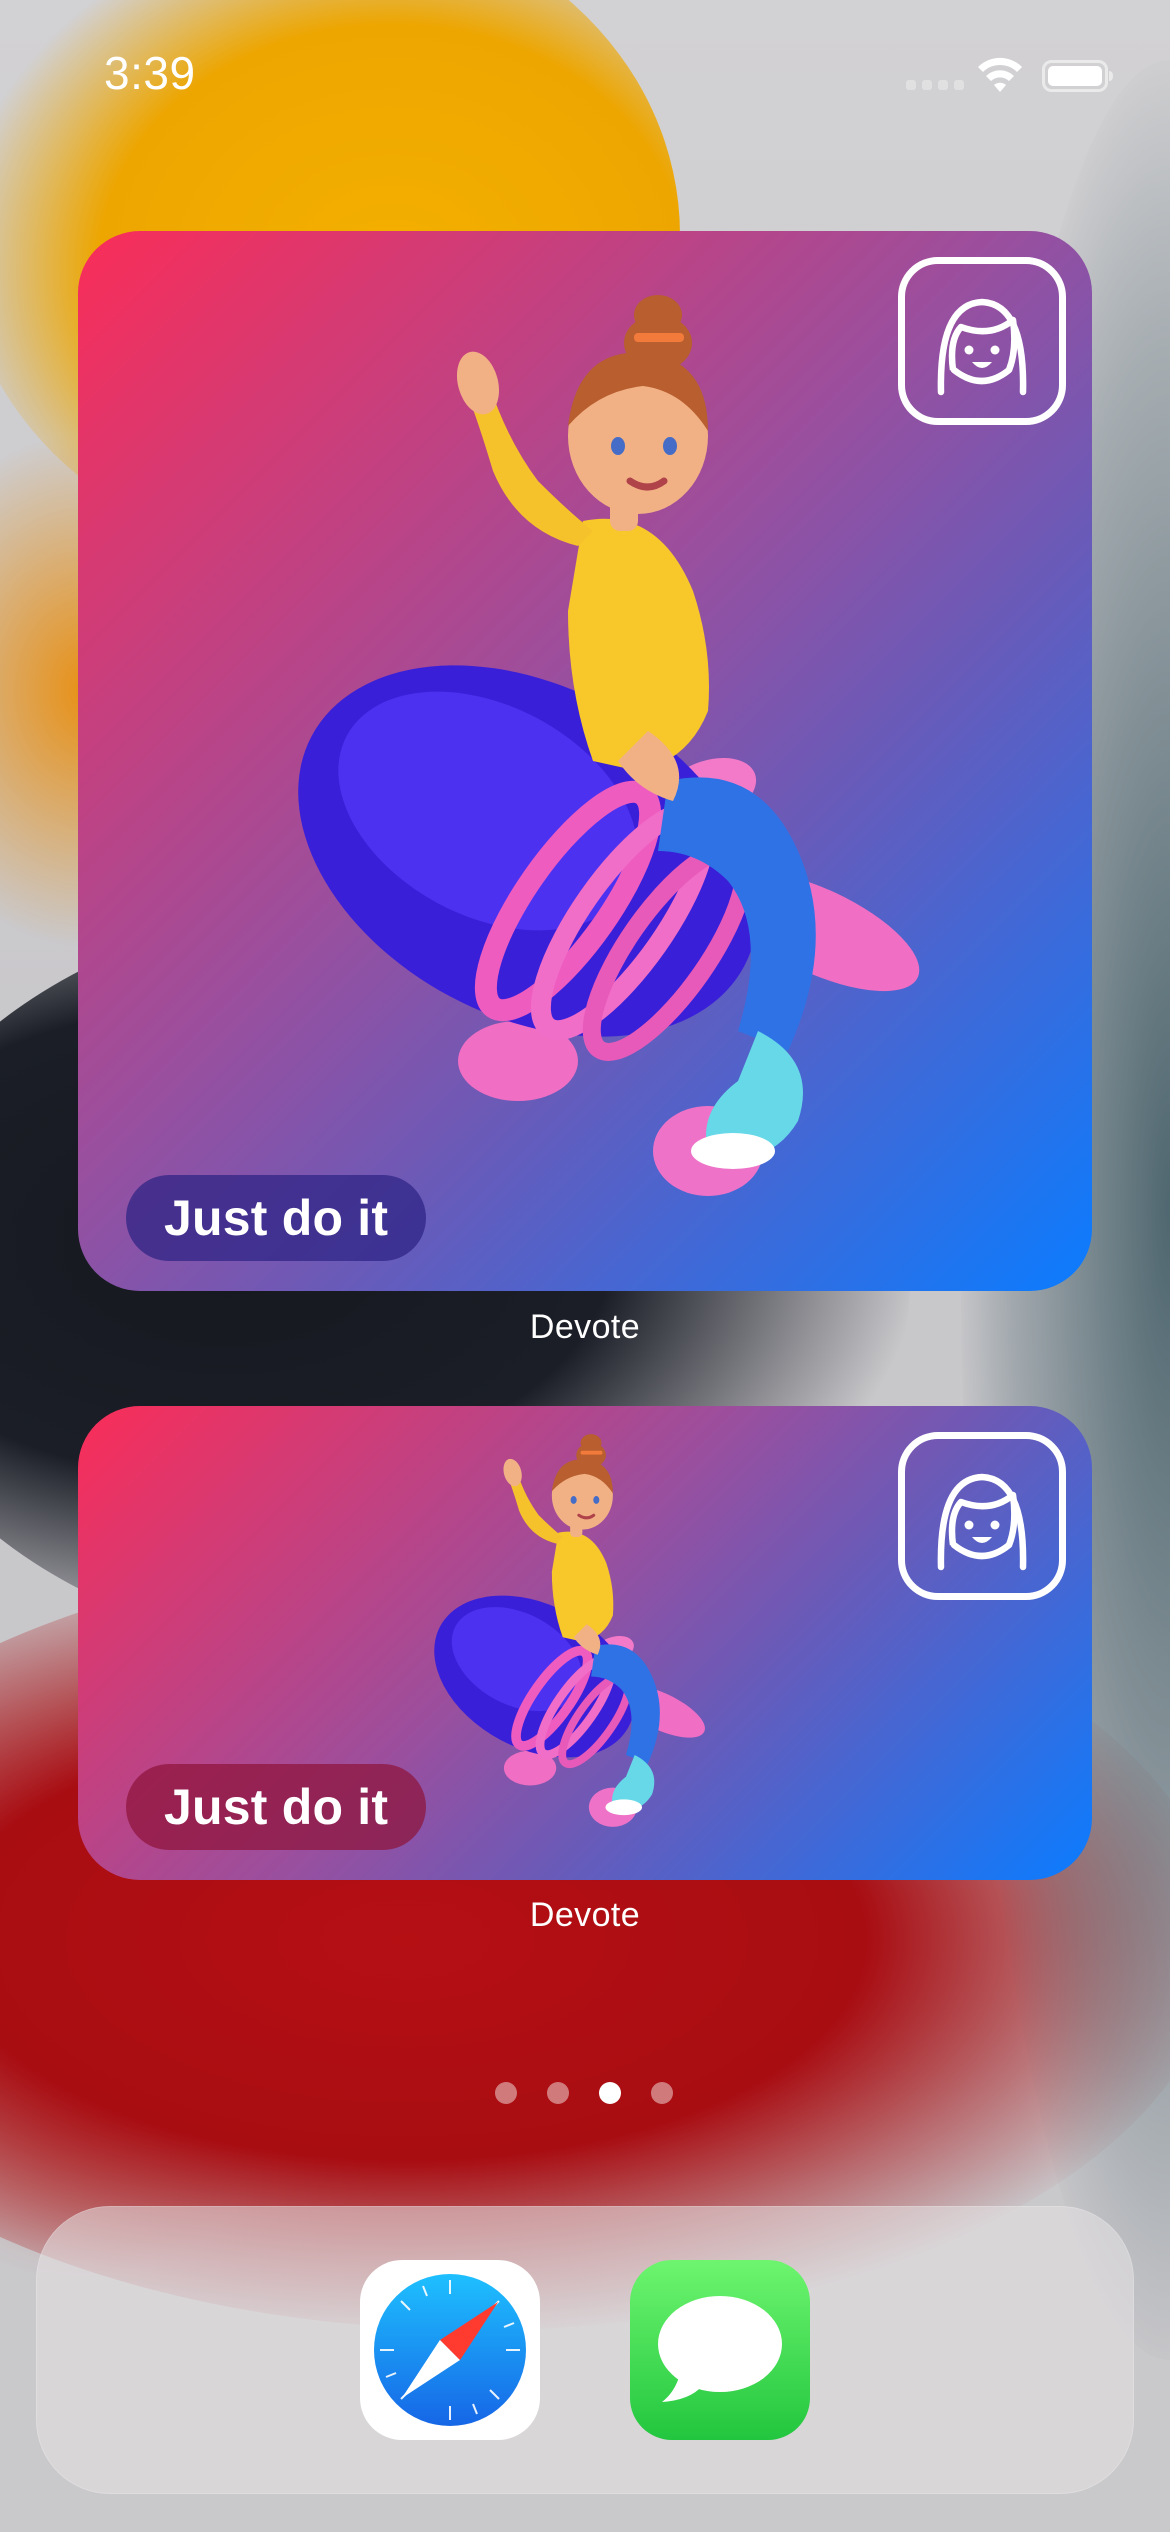 This screenshot has height=2532, width=1170. What do you see at coordinates (1000, 74) in the screenshot?
I see `wifi-icon` at bounding box center [1000, 74].